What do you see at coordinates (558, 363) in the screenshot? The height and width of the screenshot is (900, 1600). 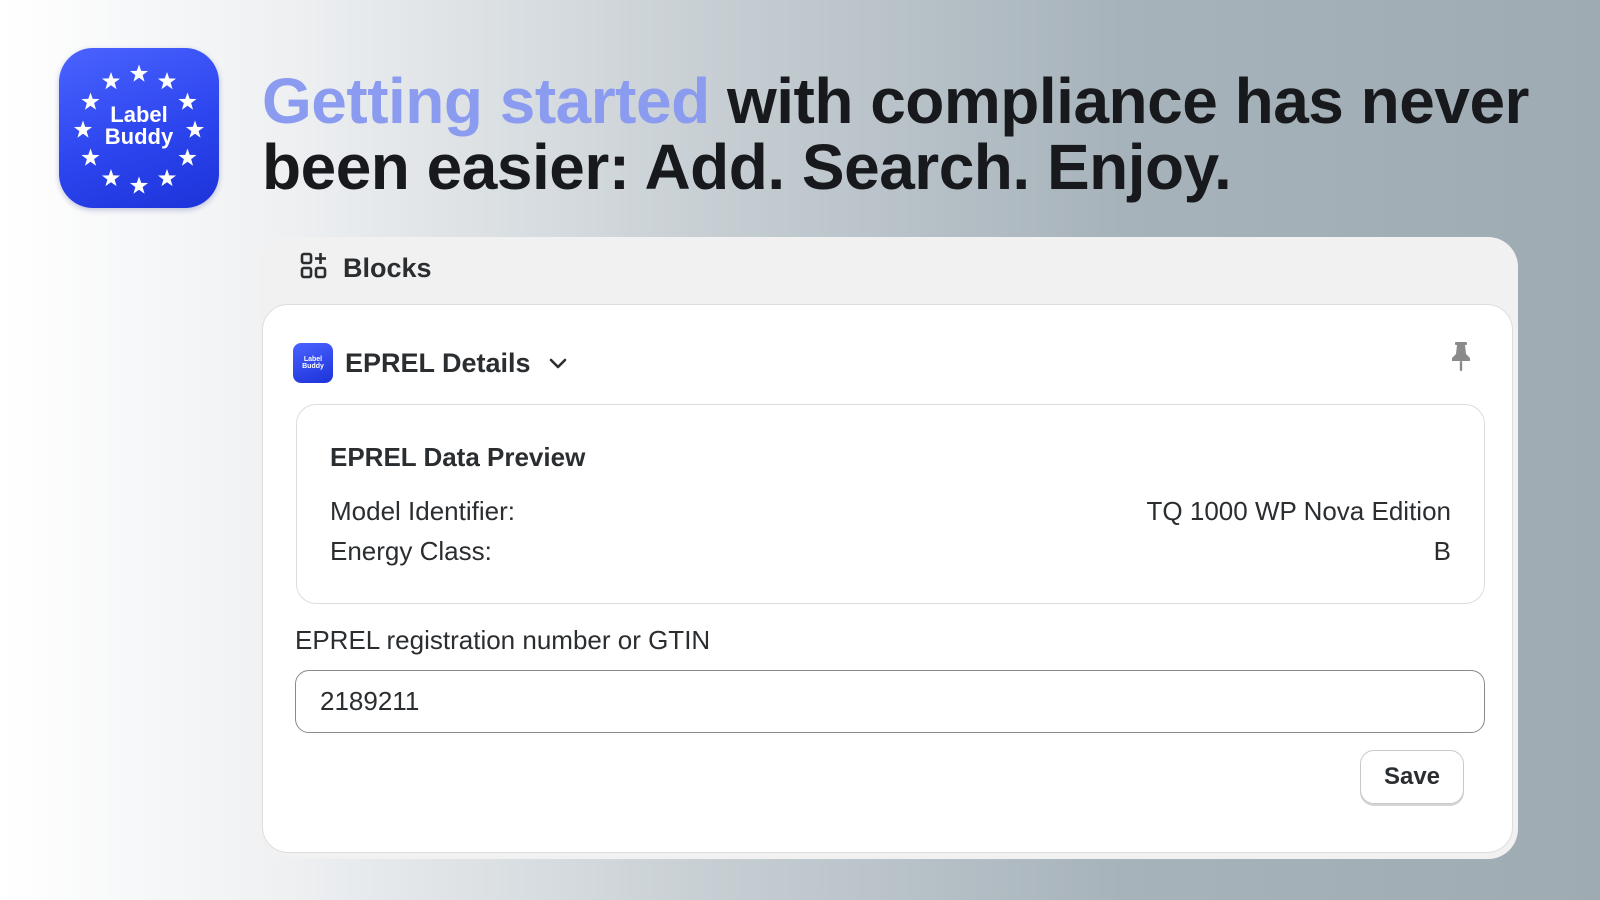 I see `chevron-down-icon` at bounding box center [558, 363].